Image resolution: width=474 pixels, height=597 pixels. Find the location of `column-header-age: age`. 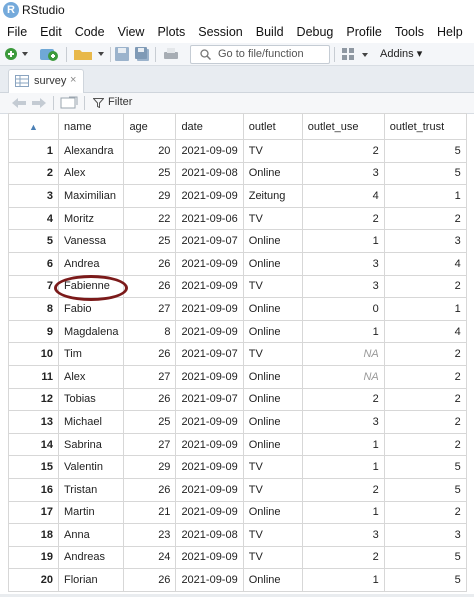

column-header-age: age is located at coordinates (150, 126).